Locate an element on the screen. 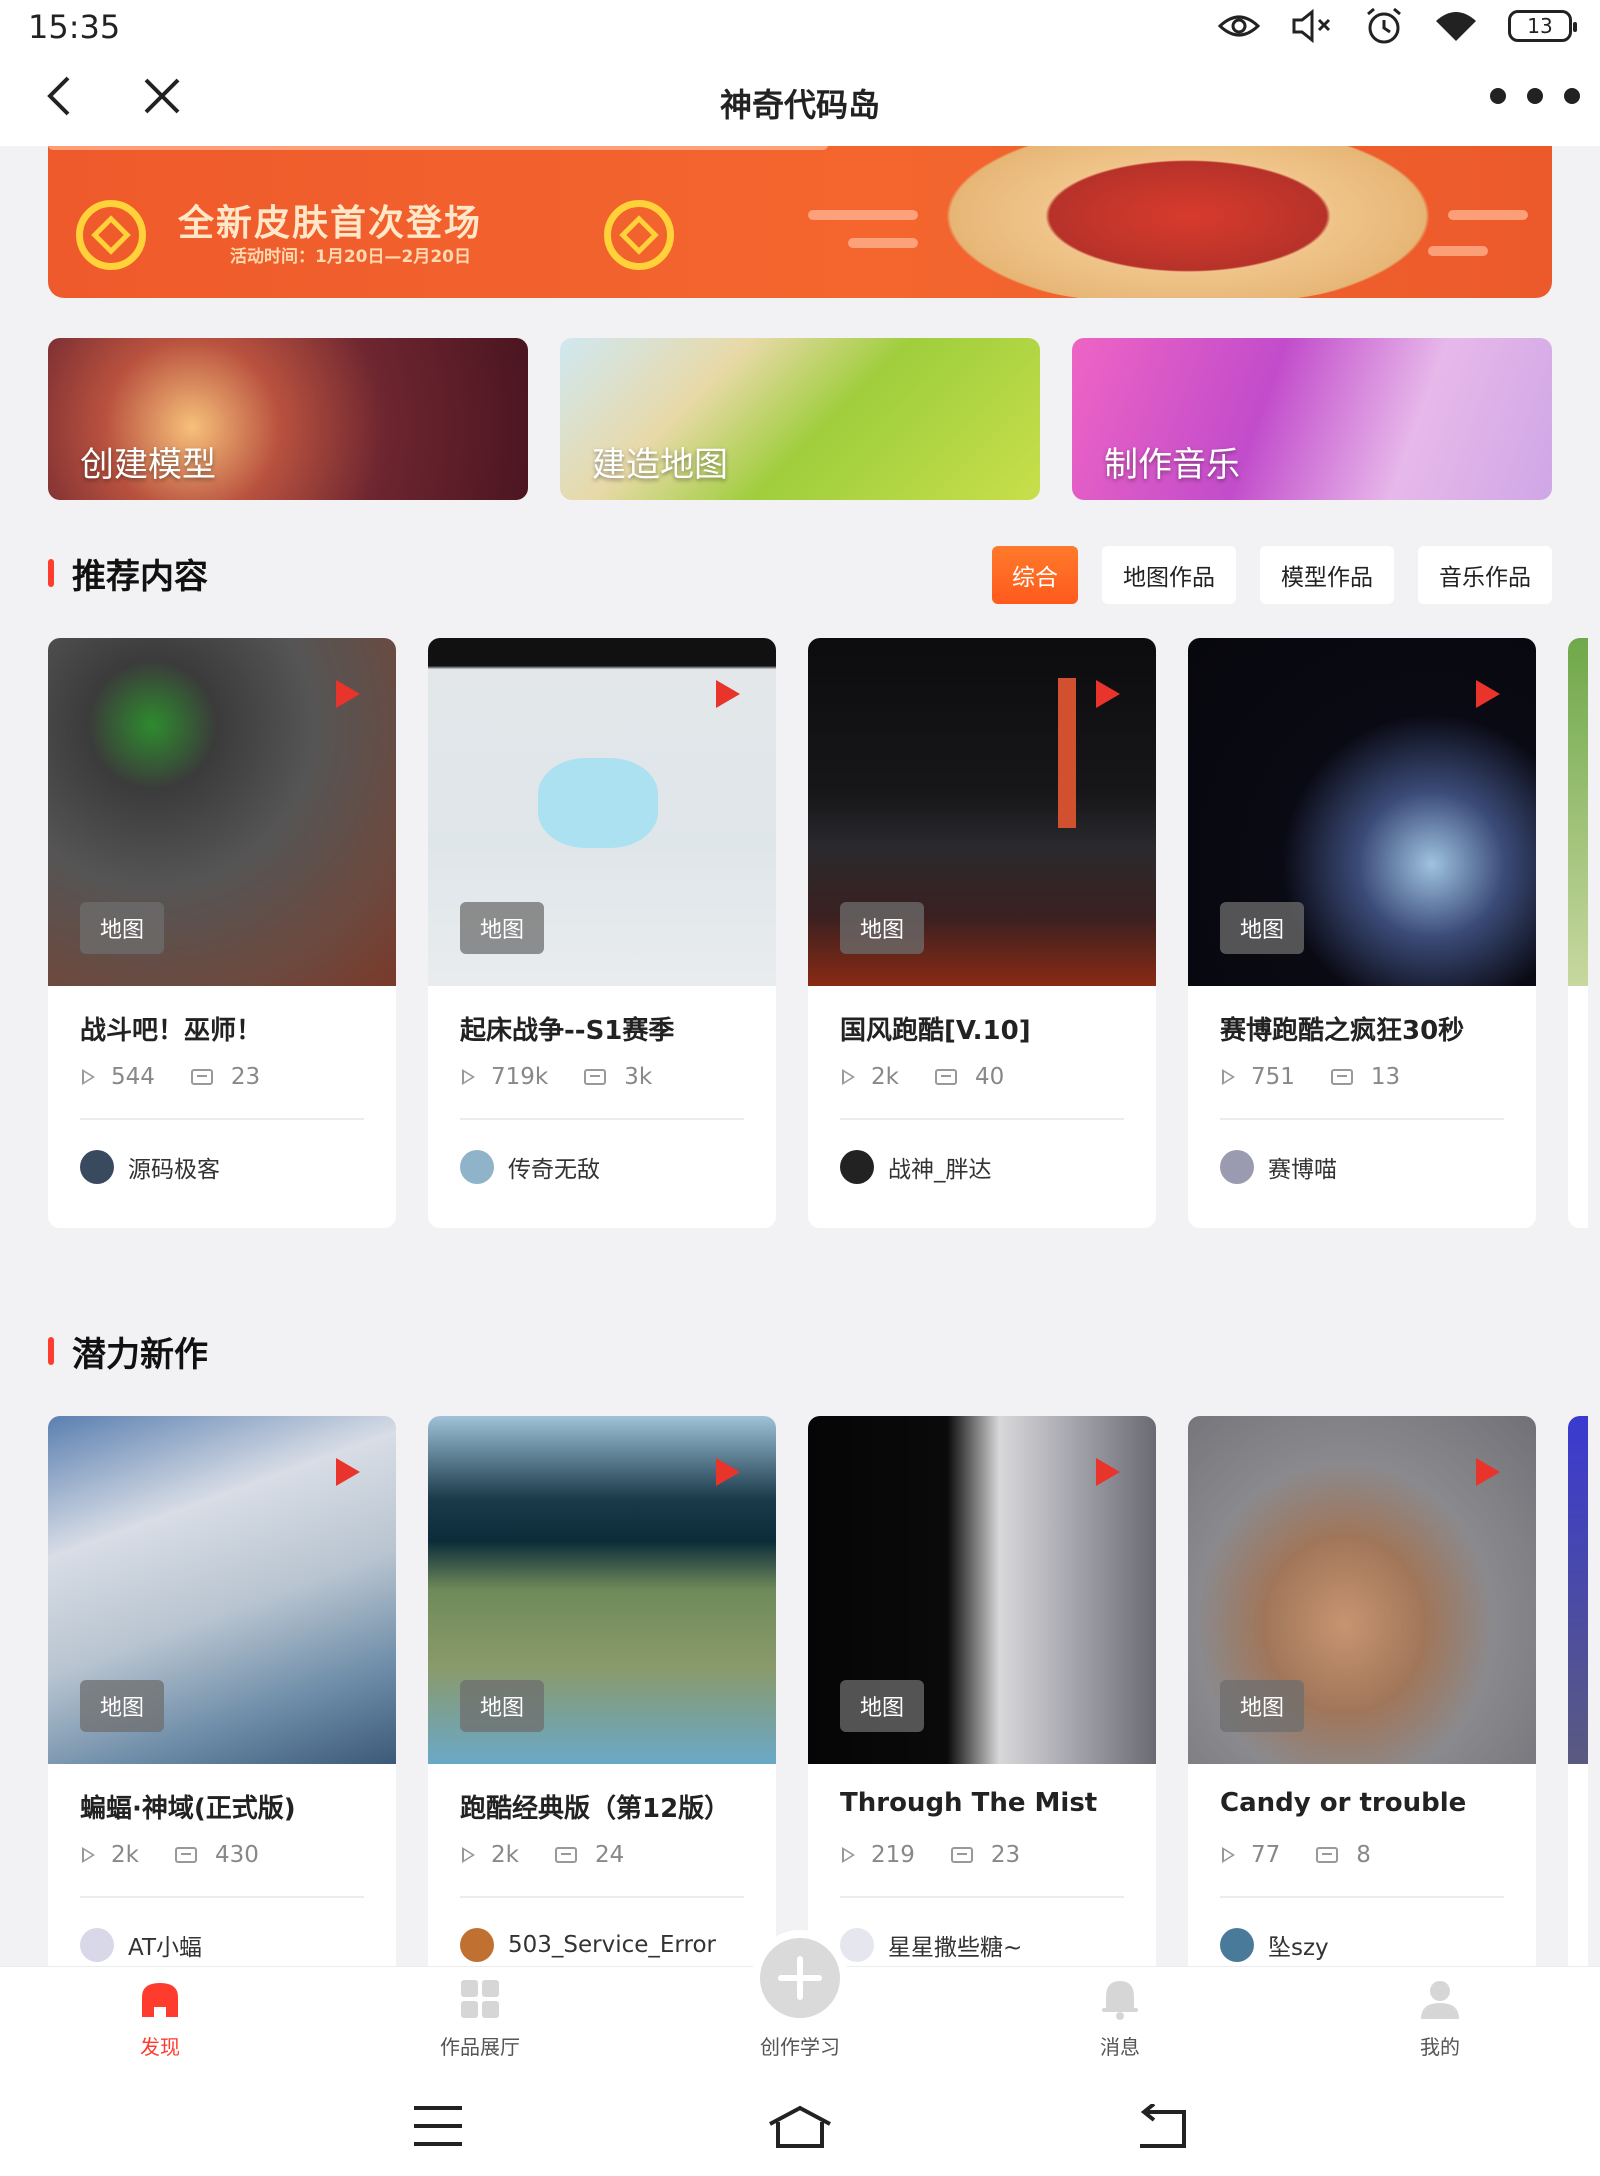 Image resolution: width=1600 pixels, height=2176 pixels. work-card: 地图 跑酷经典版（第12版） 2k 24 503_Service_Error is located at coordinates (602, 1696).